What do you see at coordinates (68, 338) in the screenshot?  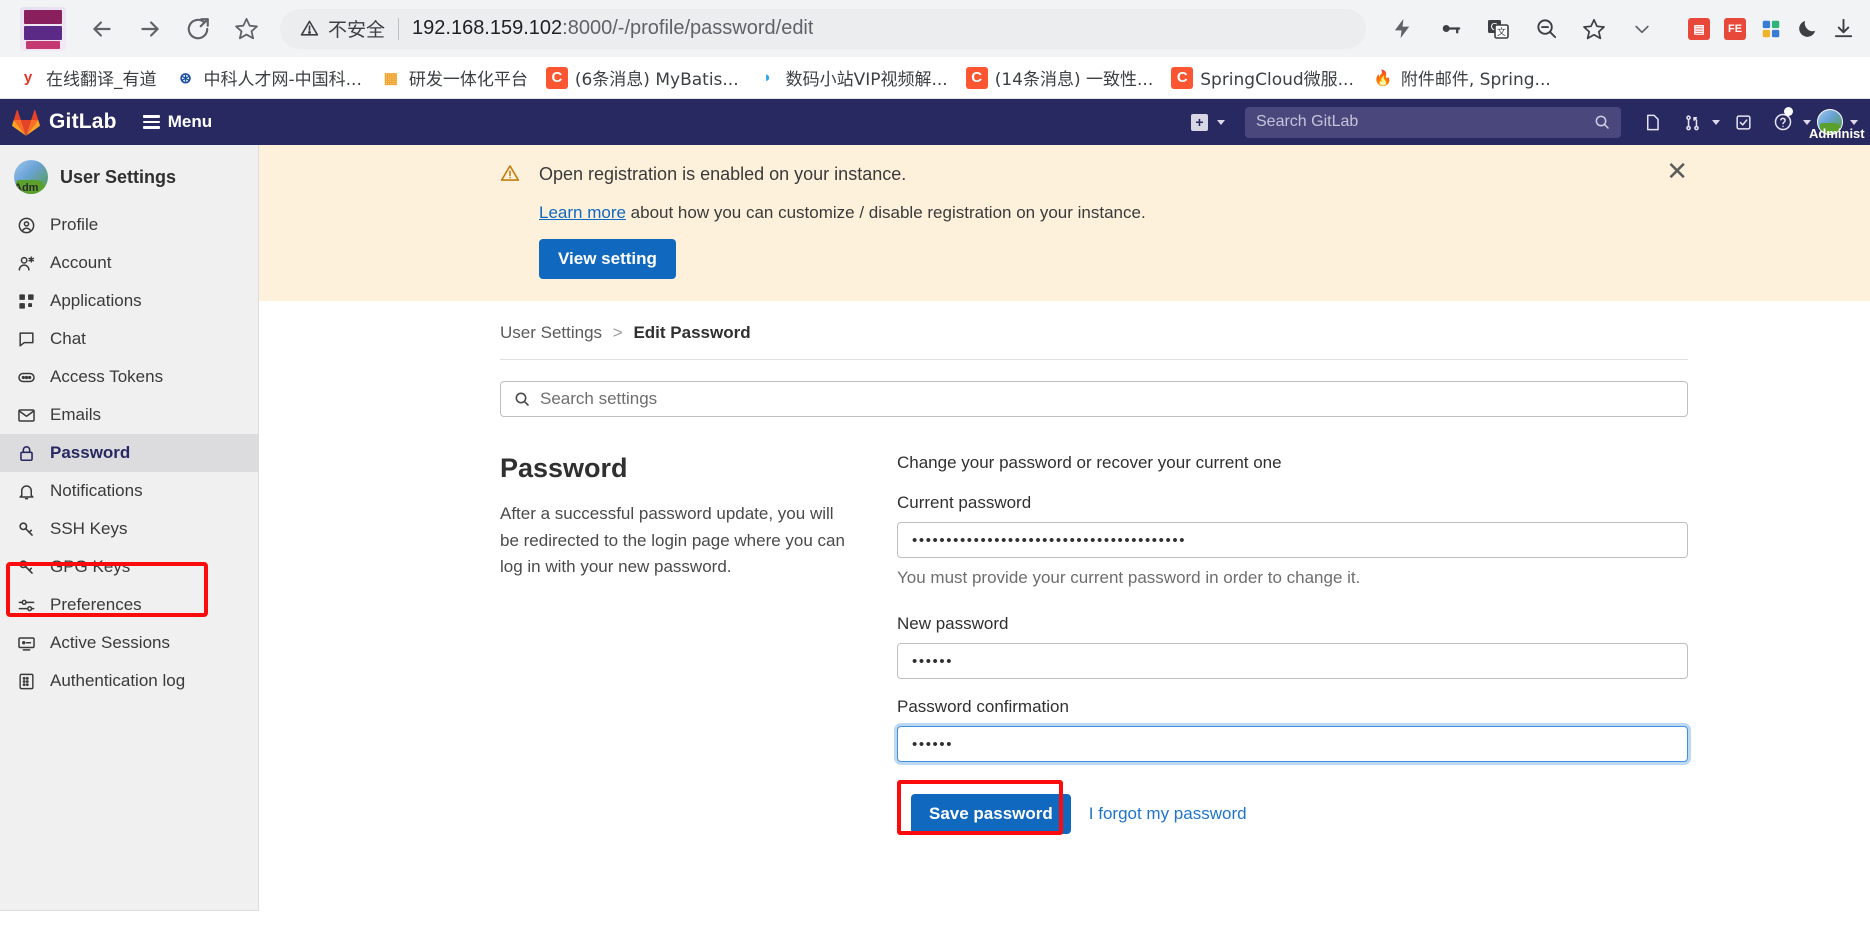 I see `sidebar-item-label: Chat` at bounding box center [68, 338].